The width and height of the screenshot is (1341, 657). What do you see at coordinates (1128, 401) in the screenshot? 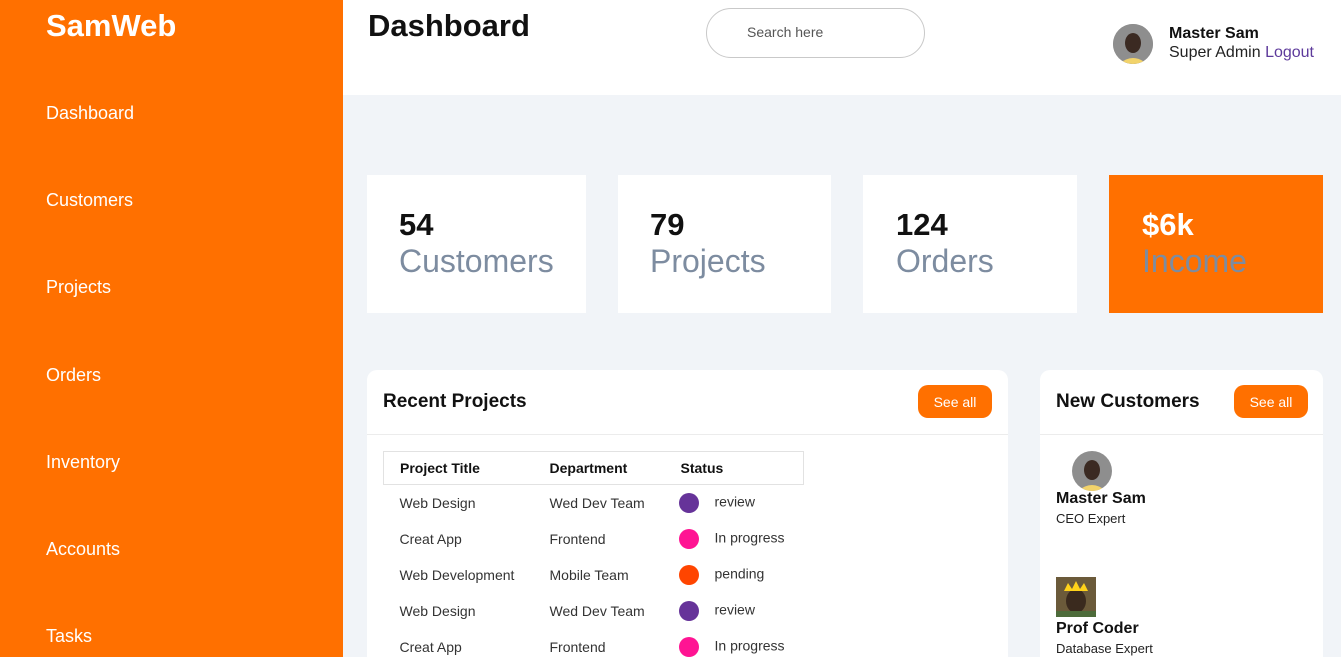
I see `new-customers-title: New Customers` at bounding box center [1128, 401].